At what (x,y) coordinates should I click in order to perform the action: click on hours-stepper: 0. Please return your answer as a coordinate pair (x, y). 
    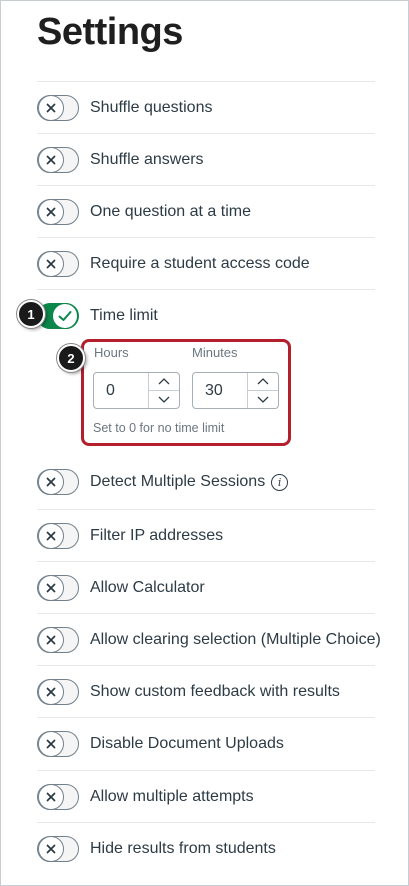
    Looking at the image, I should click on (136, 390).